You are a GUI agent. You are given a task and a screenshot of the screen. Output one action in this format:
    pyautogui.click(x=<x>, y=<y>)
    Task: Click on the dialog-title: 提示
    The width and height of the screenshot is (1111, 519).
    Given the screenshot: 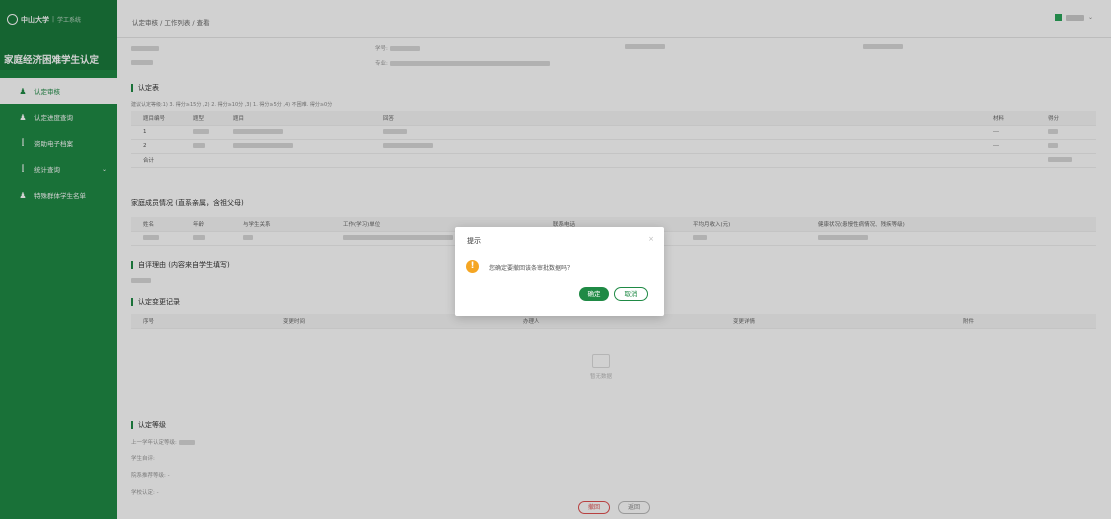 What is the action you would take?
    pyautogui.click(x=474, y=241)
    